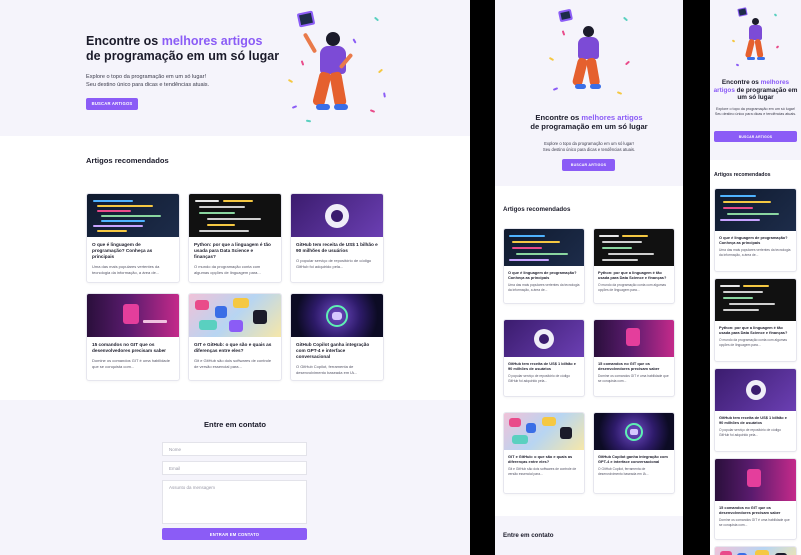 The image size is (801, 555). Describe the element at coordinates (234, 534) in the screenshot. I see `contact-submit-button: ENTRAR EM CONTATO` at that location.